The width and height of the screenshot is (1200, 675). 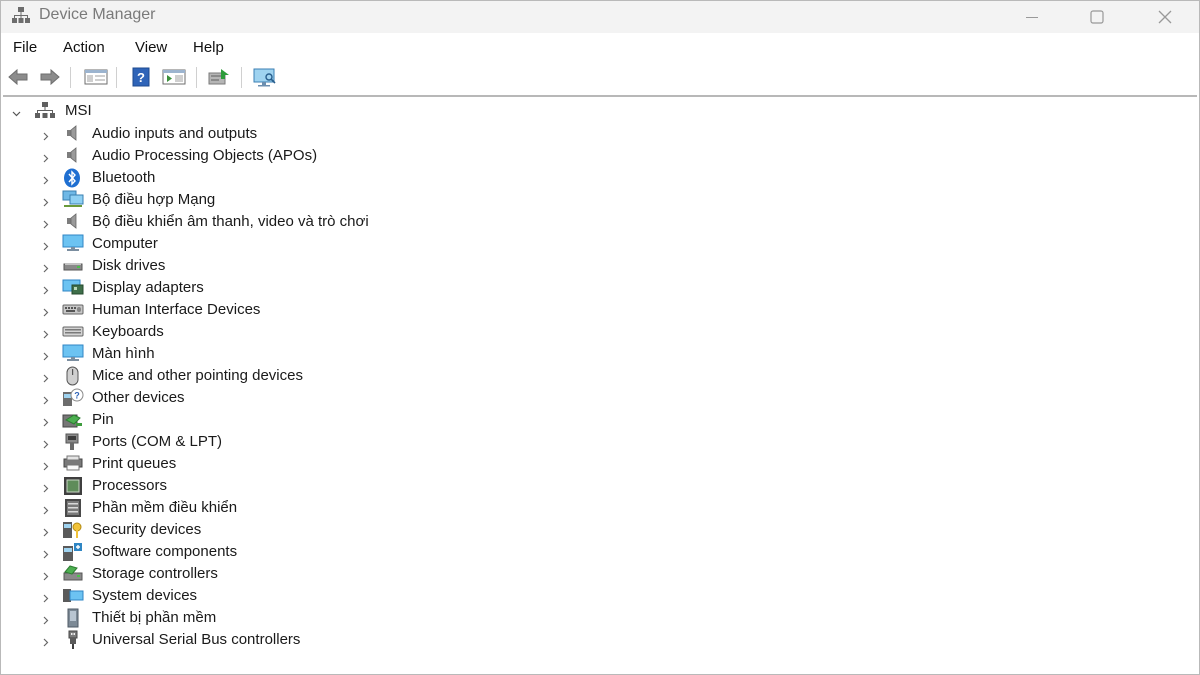 What do you see at coordinates (129, 265) in the screenshot?
I see `tree-node-label: Disk drives` at bounding box center [129, 265].